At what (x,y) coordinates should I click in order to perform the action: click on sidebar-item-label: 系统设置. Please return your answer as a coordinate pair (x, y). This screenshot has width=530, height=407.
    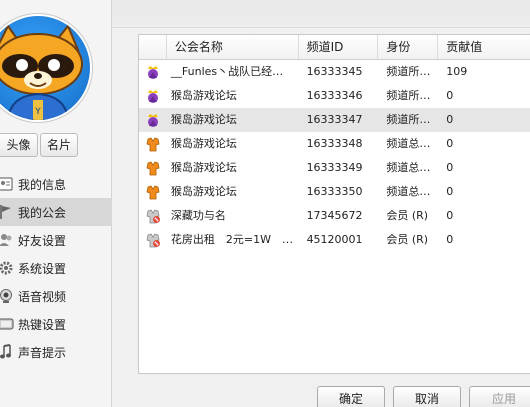
    Looking at the image, I should click on (42, 268).